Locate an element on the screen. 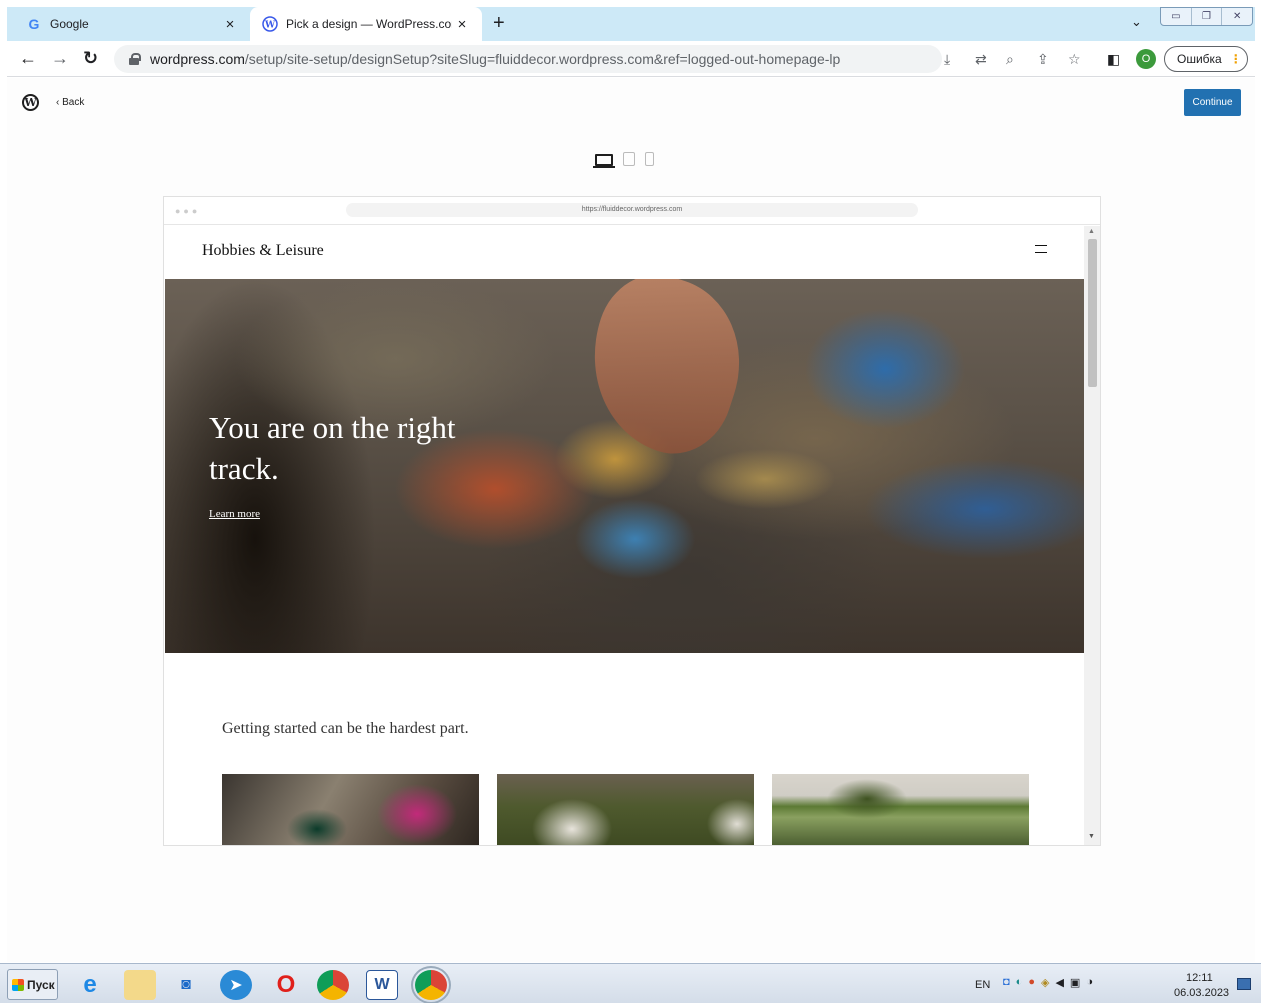 The width and height of the screenshot is (1261, 1003). preview-browser-bar: ●●● https://fluiddecor.wordpress.com is located at coordinates (632, 211).